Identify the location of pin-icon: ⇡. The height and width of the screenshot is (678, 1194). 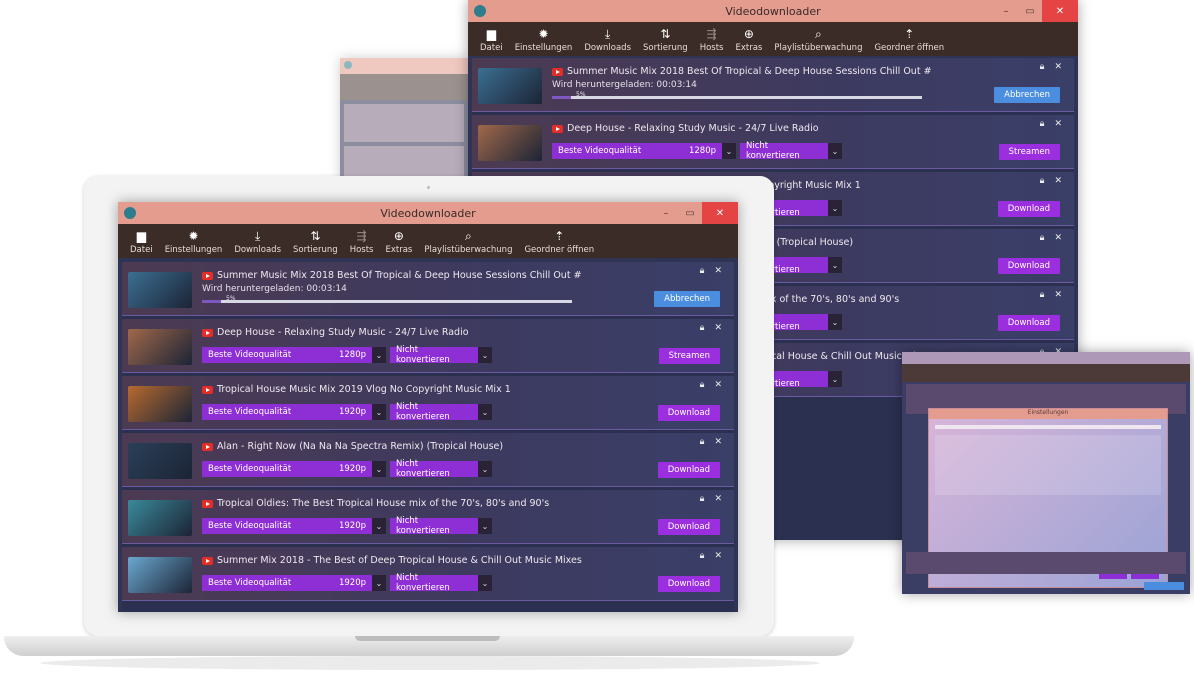
(559, 236).